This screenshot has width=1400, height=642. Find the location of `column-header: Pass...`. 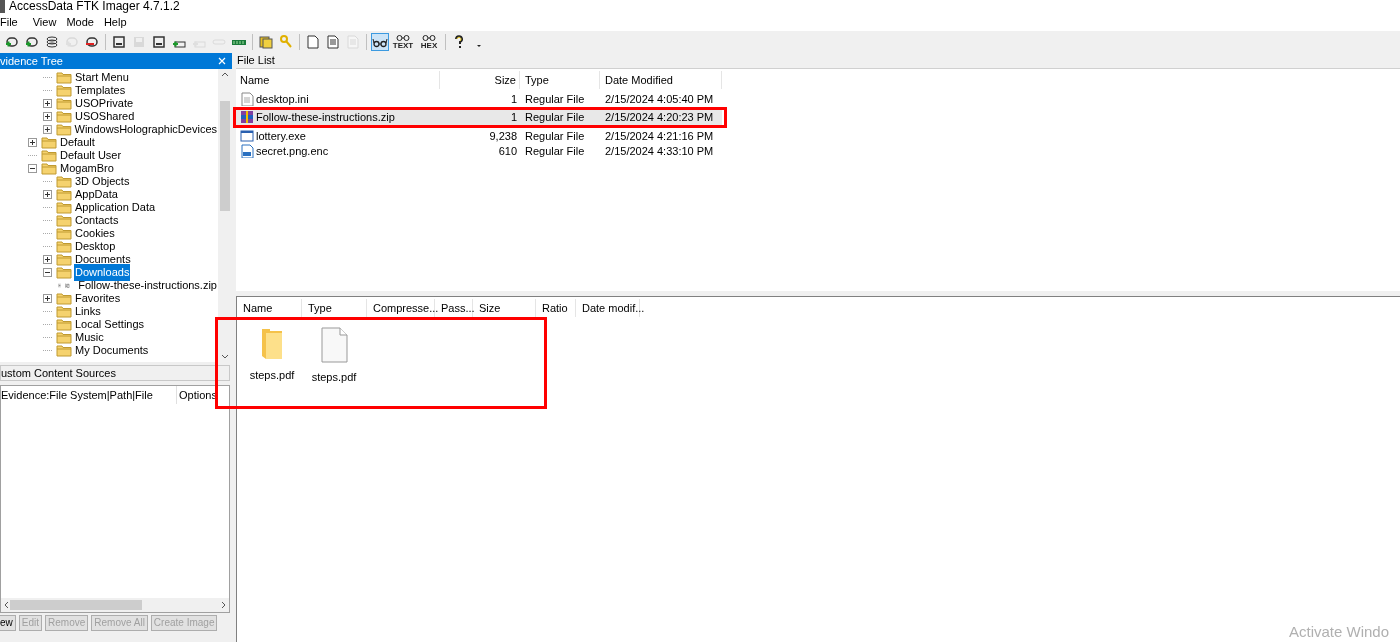

column-header: Pass... is located at coordinates (454, 308).